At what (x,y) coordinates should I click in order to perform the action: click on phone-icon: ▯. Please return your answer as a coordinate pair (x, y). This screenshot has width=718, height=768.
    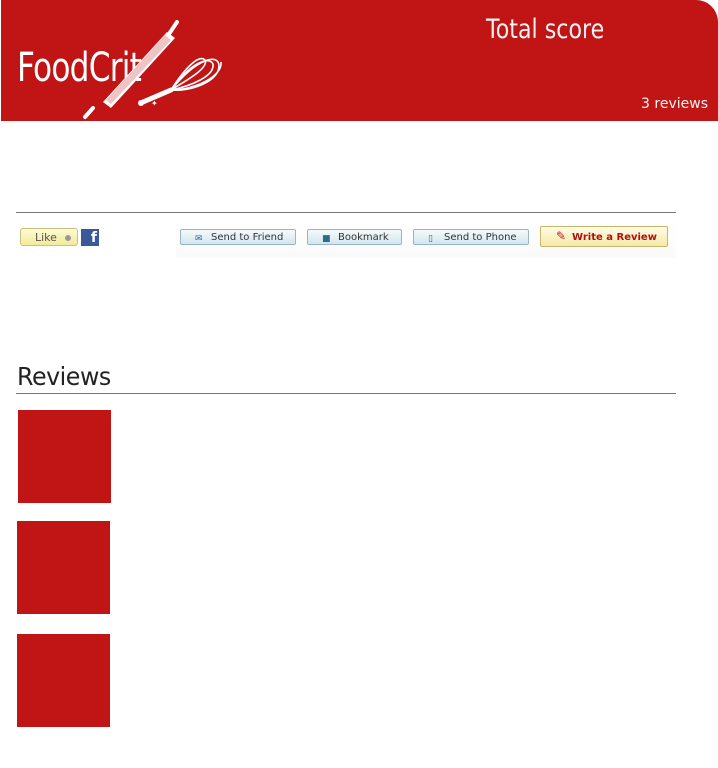
    Looking at the image, I should click on (430, 239).